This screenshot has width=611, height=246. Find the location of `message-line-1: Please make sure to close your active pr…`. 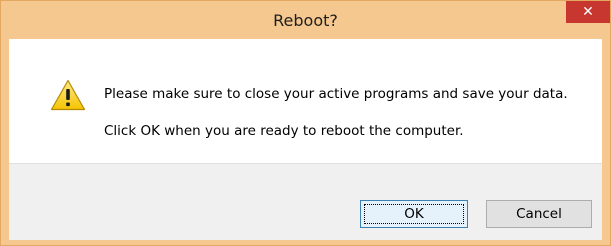

message-line-1: Please make sure to close your active pr… is located at coordinates (336, 94).